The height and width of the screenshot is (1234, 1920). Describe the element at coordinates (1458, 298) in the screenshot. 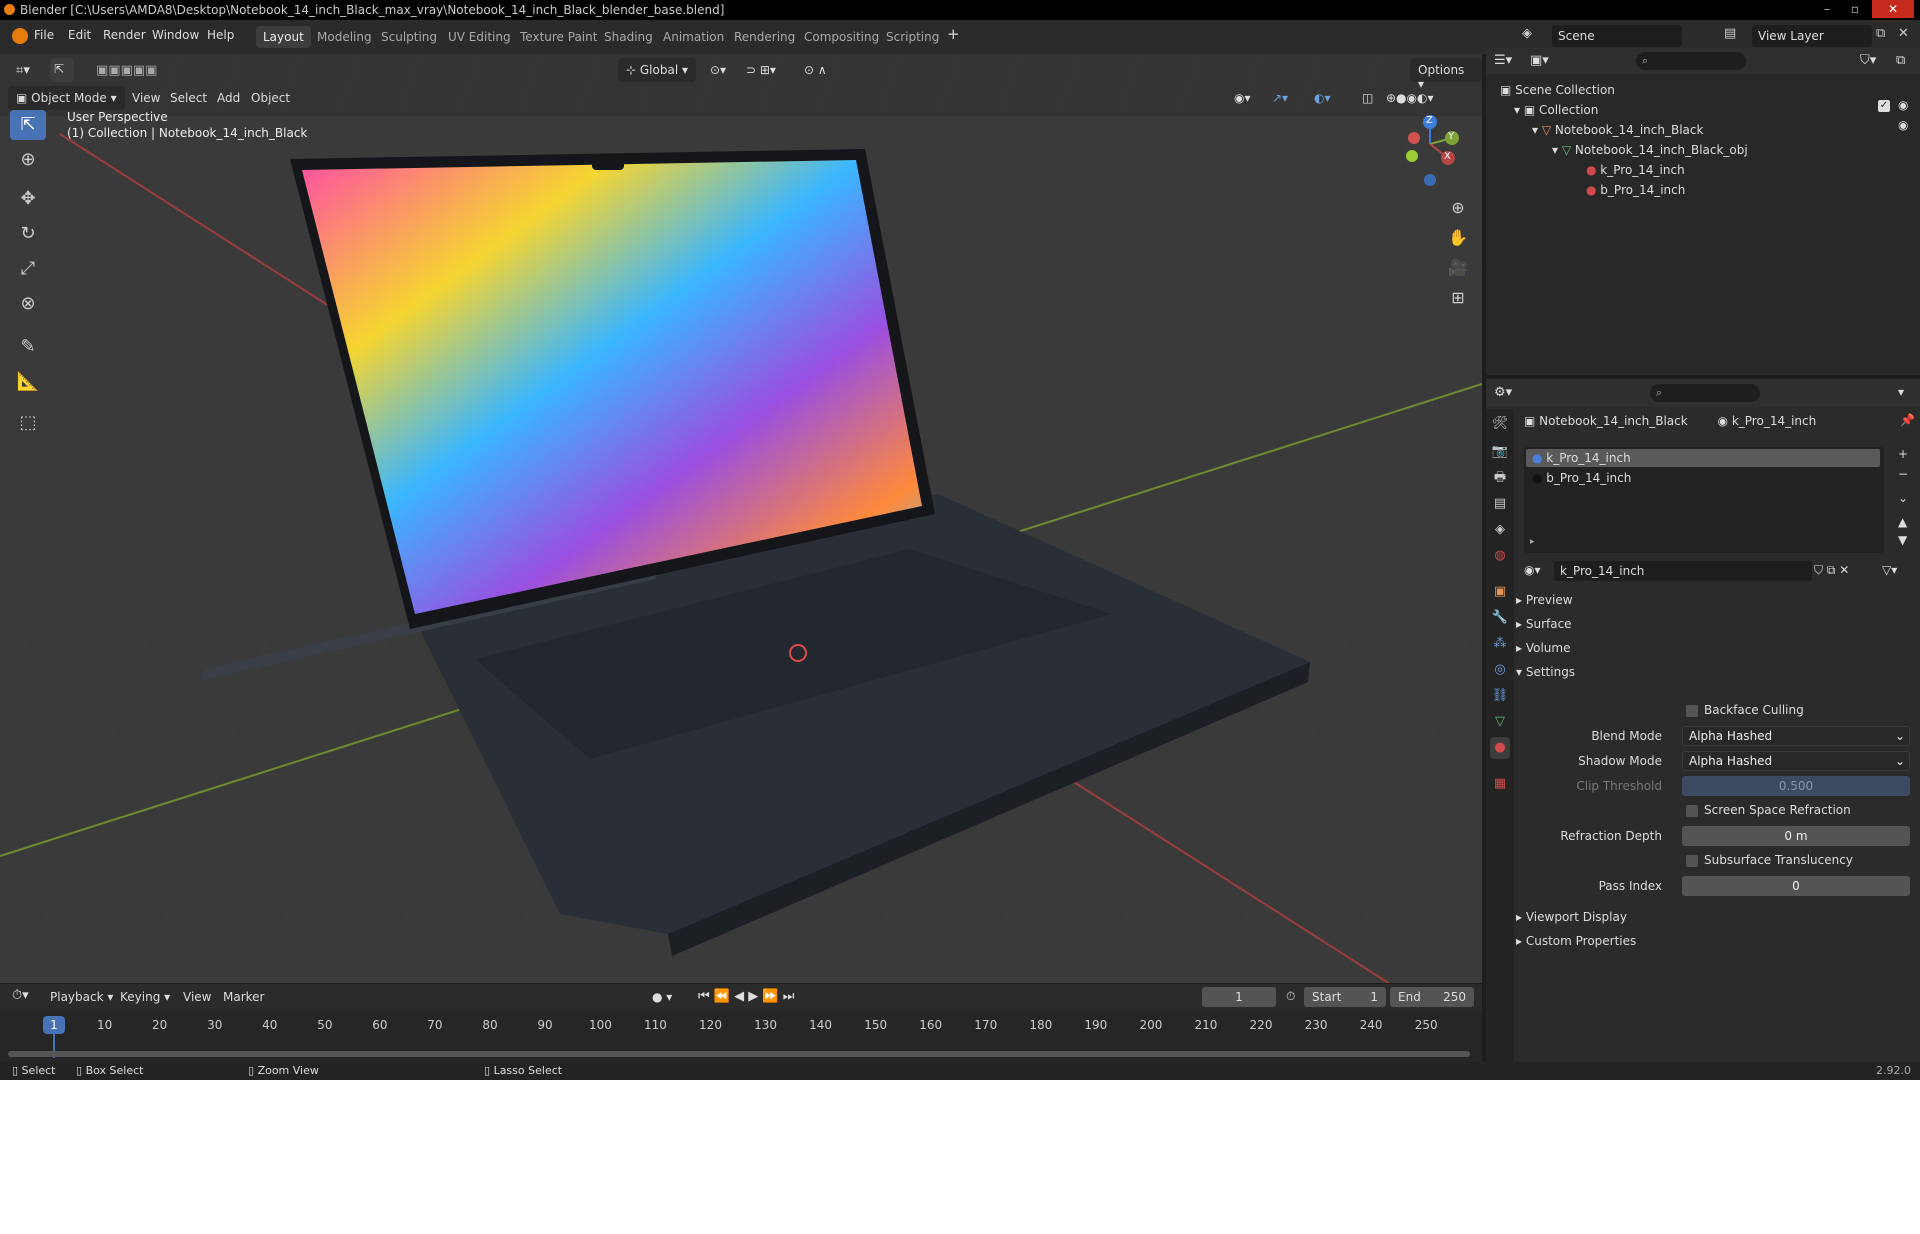

I see `ortho-toggle-icon: ⊞` at that location.